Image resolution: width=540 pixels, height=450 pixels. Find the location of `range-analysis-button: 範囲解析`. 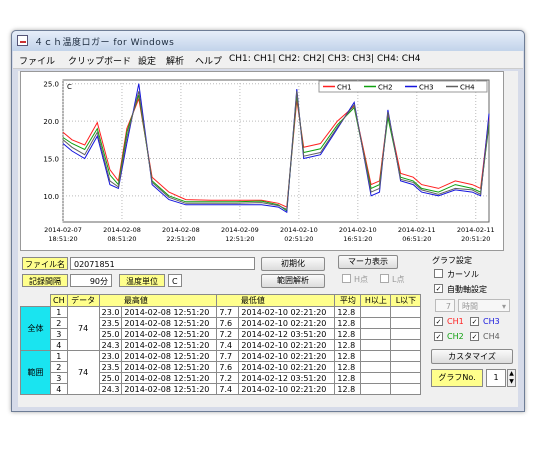

range-analysis-button: 範囲解析 is located at coordinates (293, 281).